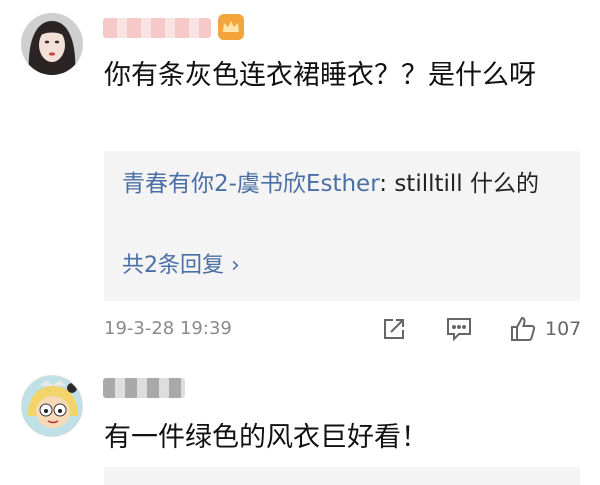 This screenshot has height=485, width=600. What do you see at coordinates (250, 184) in the screenshot?
I see `reply-author-link: 青春有你2-虞书欣Esther` at bounding box center [250, 184].